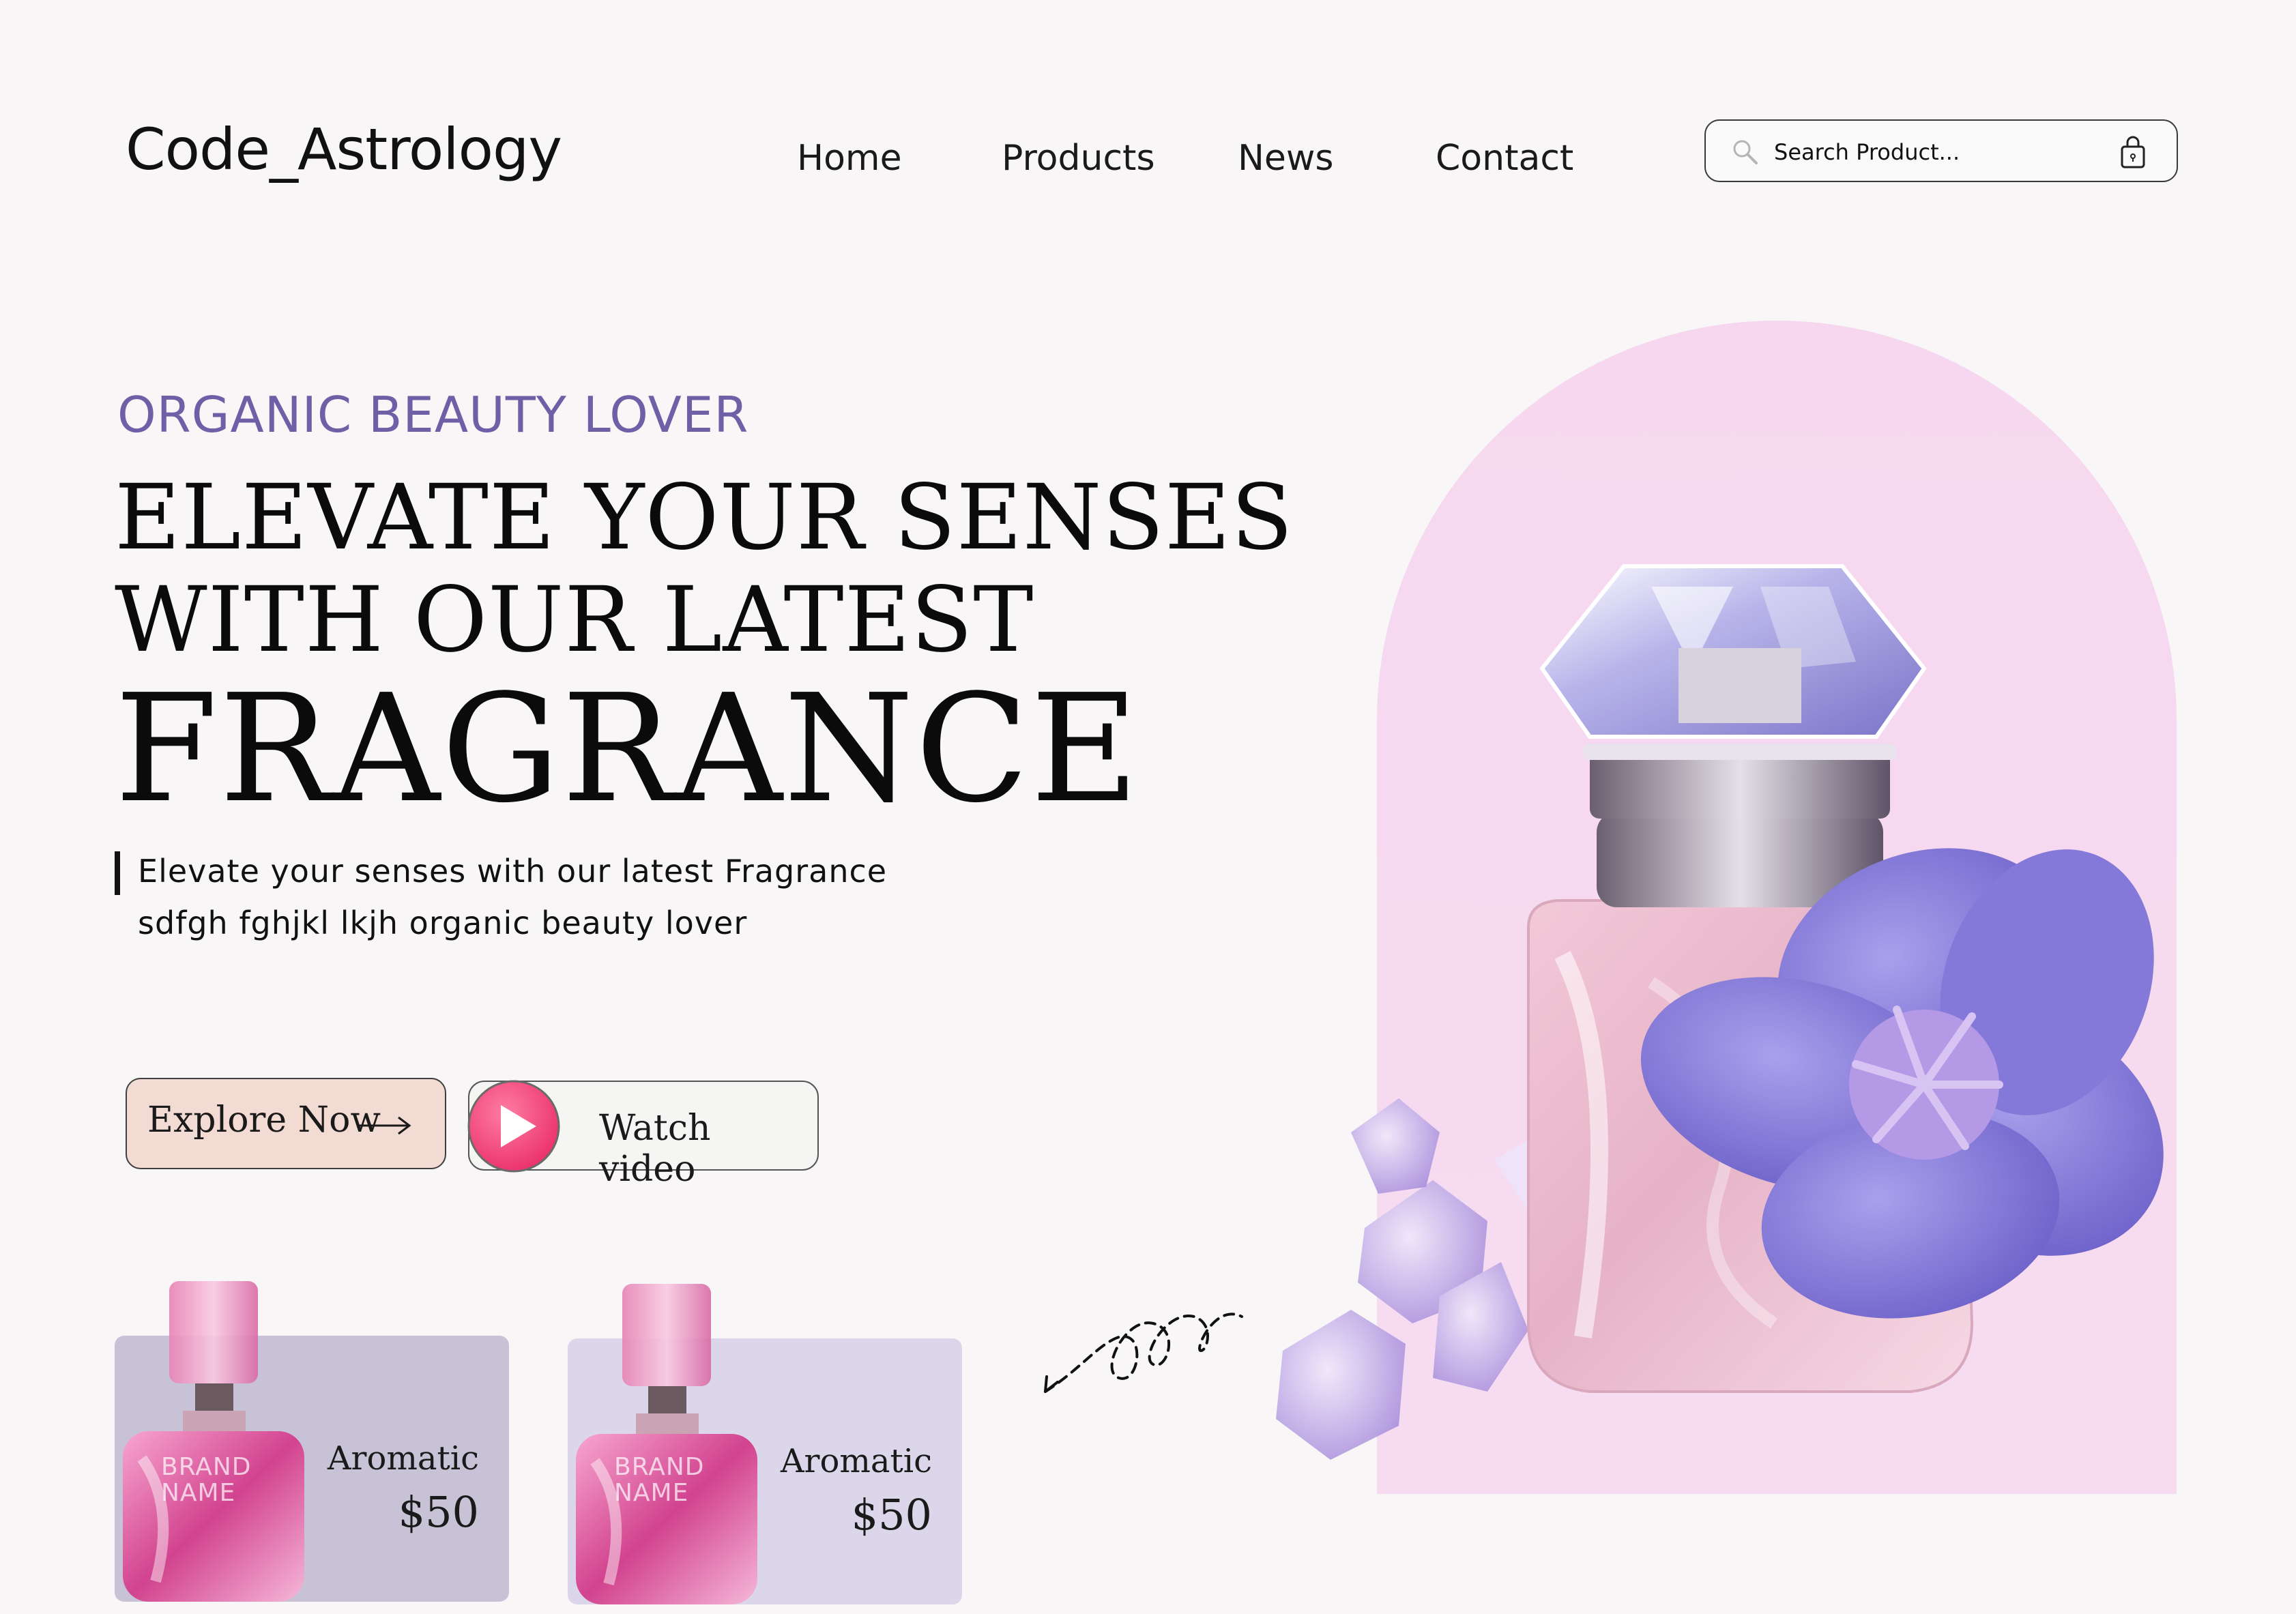 This screenshot has height=1614, width=2296. Describe the element at coordinates (117, 873) in the screenshot. I see `subtitle-accent-bar` at that location.